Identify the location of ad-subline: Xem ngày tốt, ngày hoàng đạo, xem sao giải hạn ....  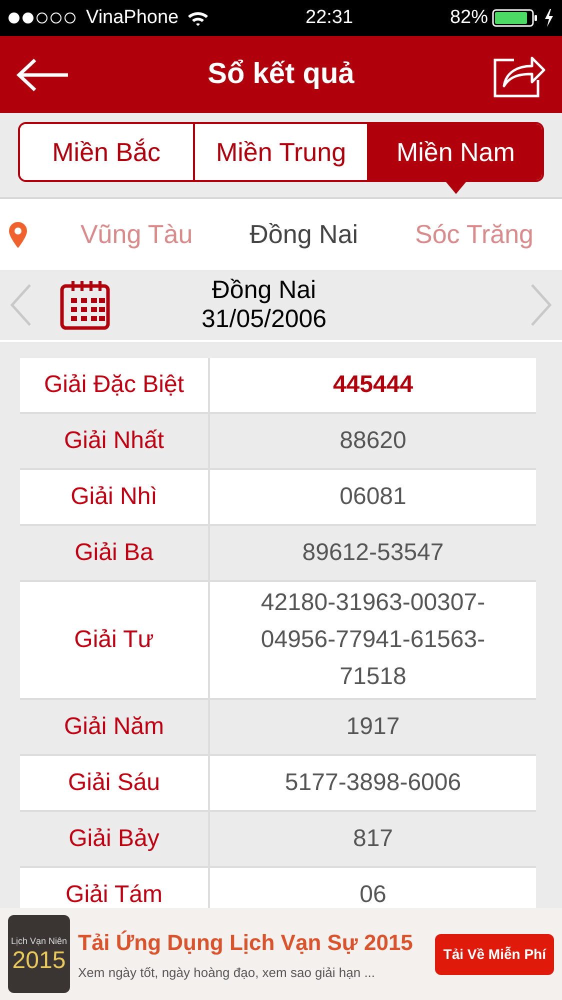
(227, 973).